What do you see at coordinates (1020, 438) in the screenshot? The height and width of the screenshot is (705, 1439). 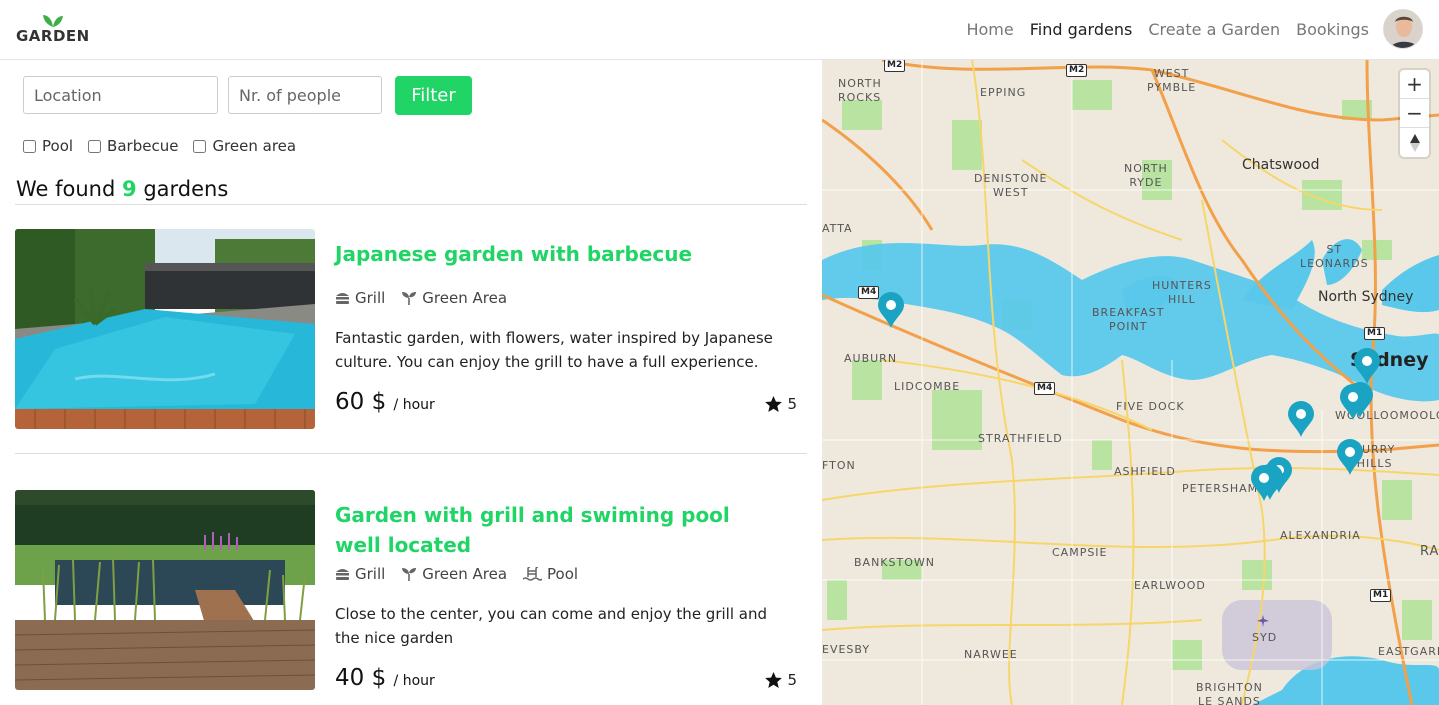 I see `map-label: STRATHFIELD` at bounding box center [1020, 438].